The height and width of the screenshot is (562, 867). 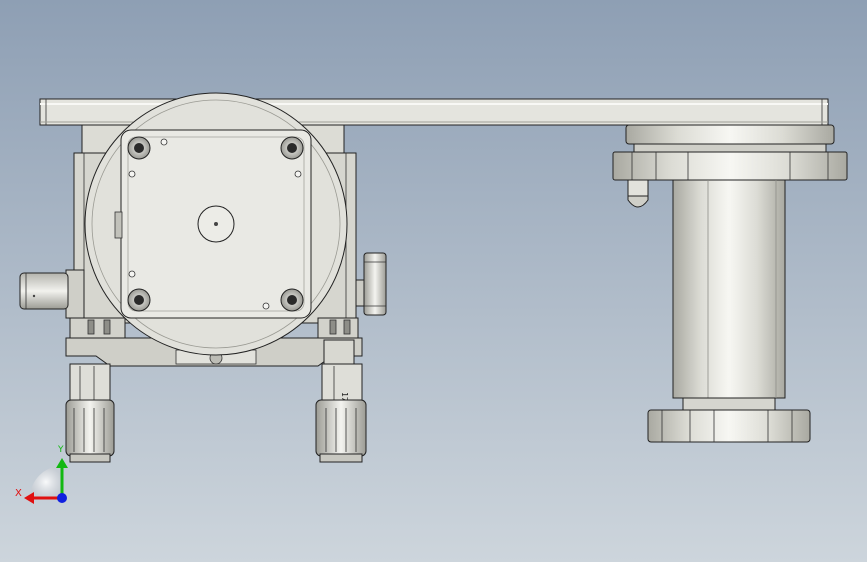 What do you see at coordinates (292, 300) in the screenshot?
I see `screw-bottom-right` at bounding box center [292, 300].